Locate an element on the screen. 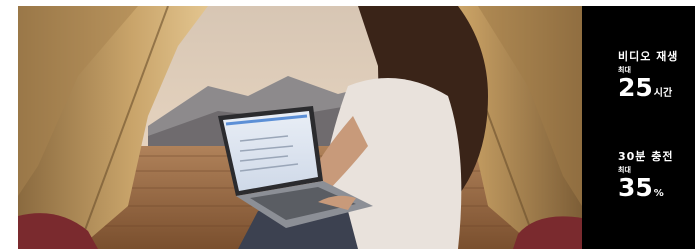 This screenshot has height=249, width=695. stat-value: 35% is located at coordinates (646, 191).